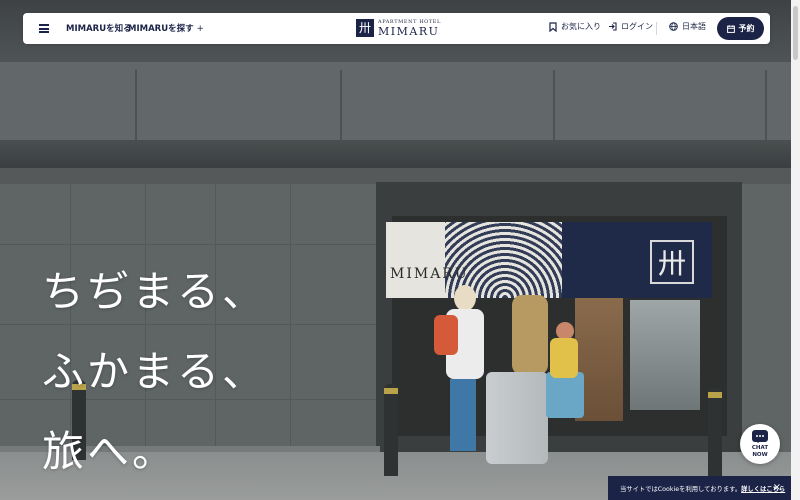  Describe the element at coordinates (409, 31) in the screenshot. I see `logo-name: MIMARU` at that location.